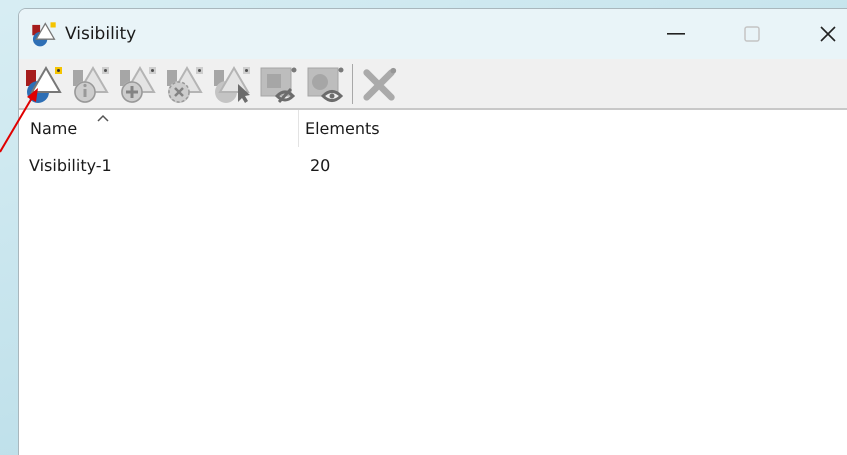  Describe the element at coordinates (138, 84) in the screenshot. I see `add-icon` at that location.